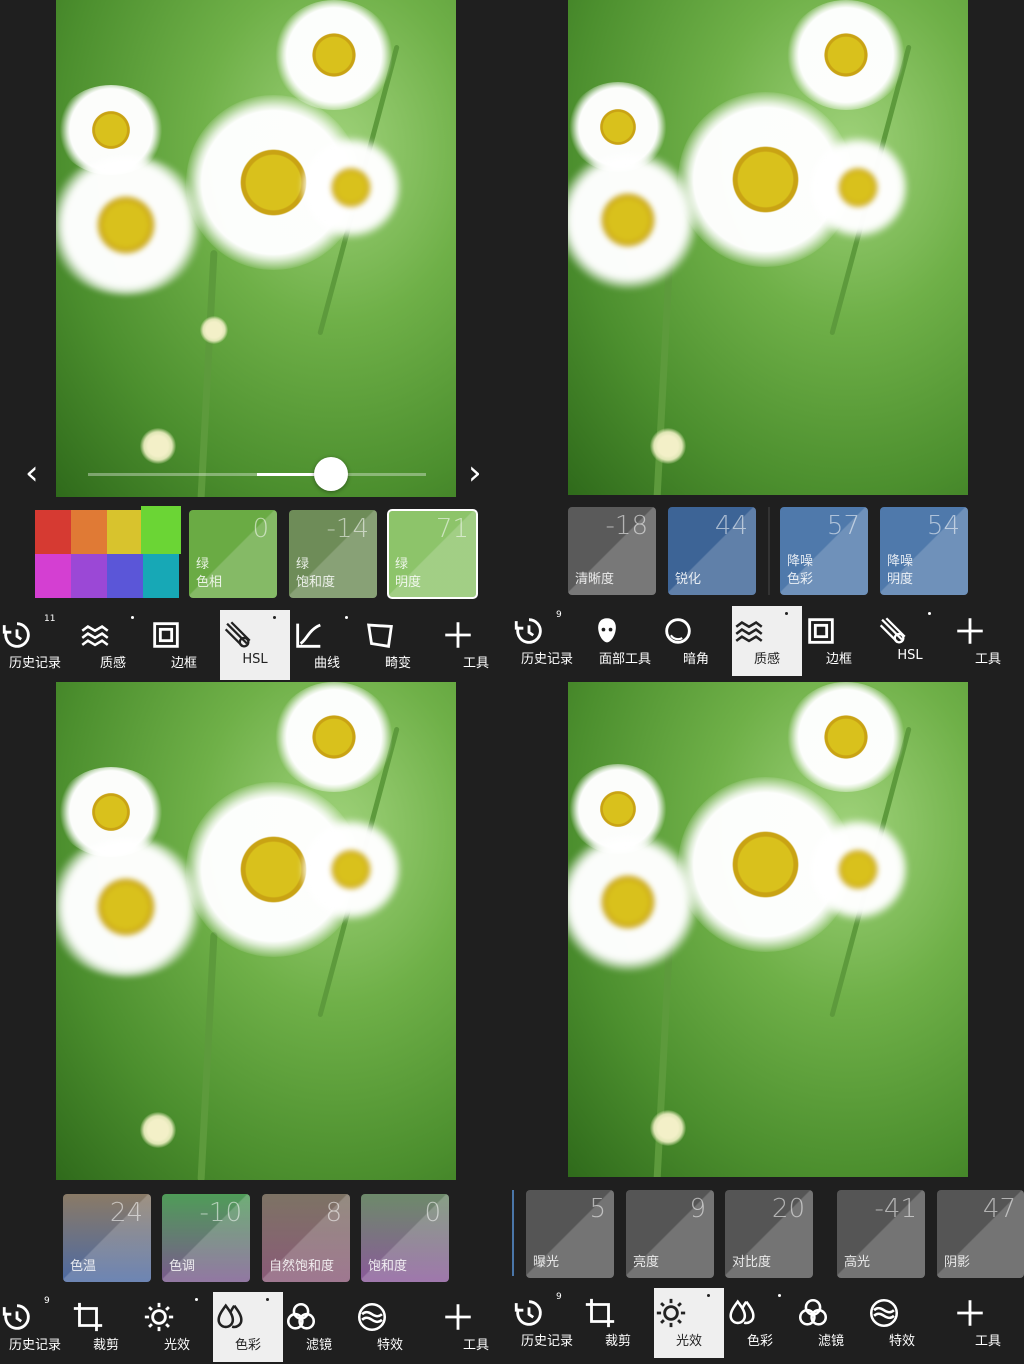 This screenshot has width=1024, height=1364. Describe the element at coordinates (161, 530) in the screenshot. I see `swatch-green` at that location.